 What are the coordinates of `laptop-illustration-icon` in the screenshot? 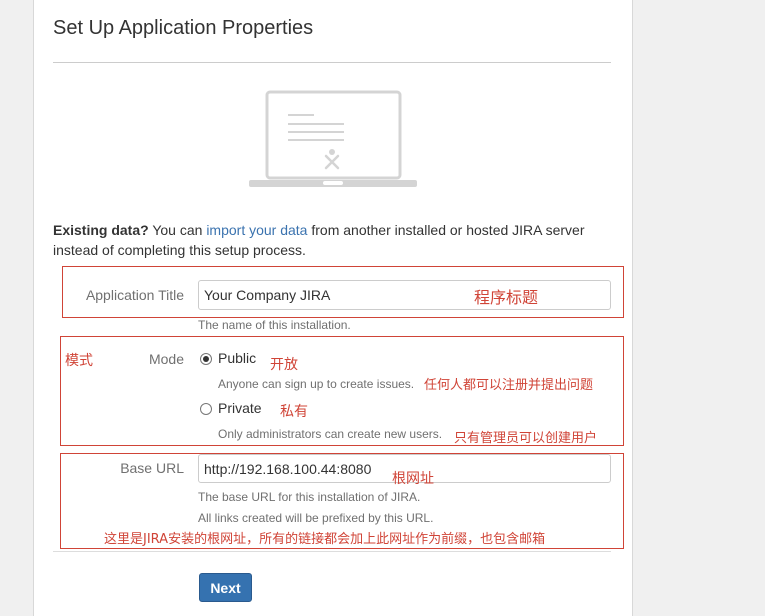 It's located at (333, 138).